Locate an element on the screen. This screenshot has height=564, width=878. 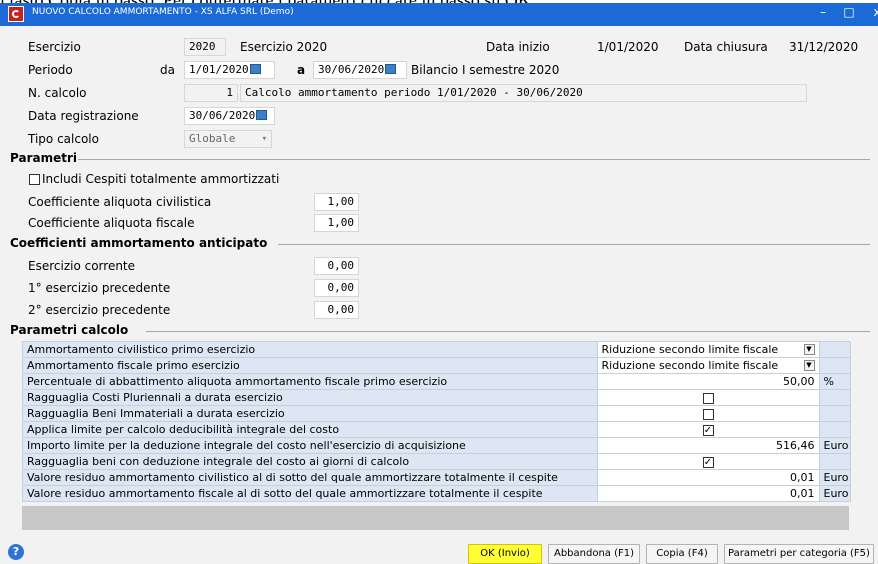
data-inizio-value: 1/01/2020 is located at coordinates (628, 47).